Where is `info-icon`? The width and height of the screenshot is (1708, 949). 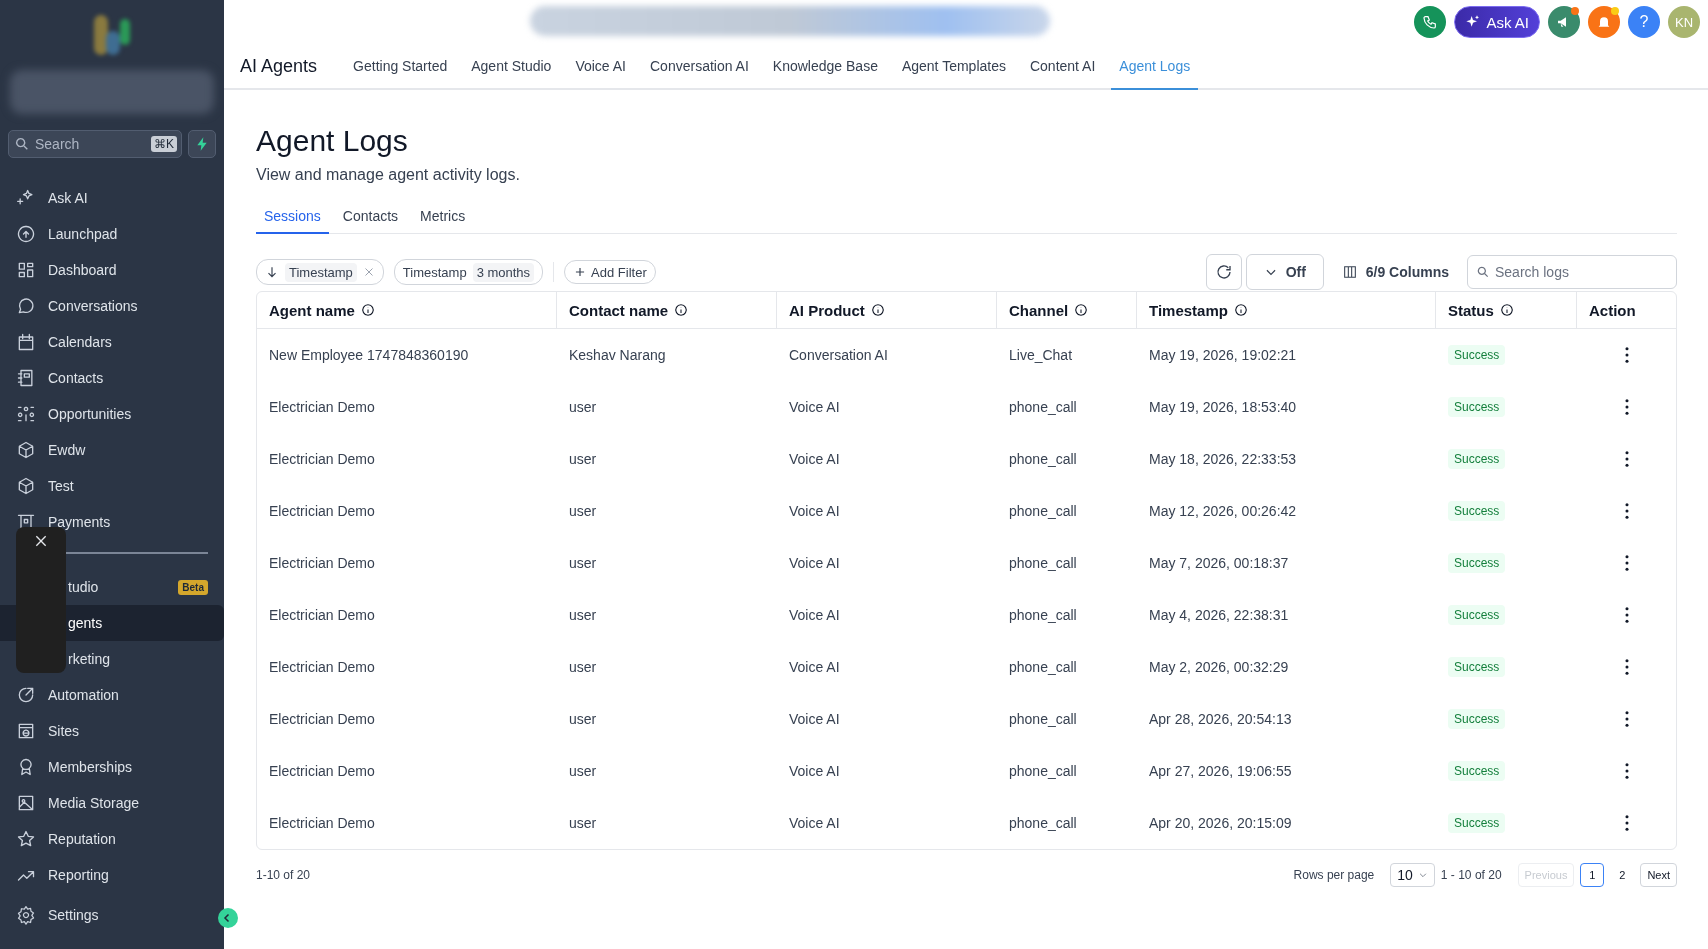
info-icon is located at coordinates (367, 310).